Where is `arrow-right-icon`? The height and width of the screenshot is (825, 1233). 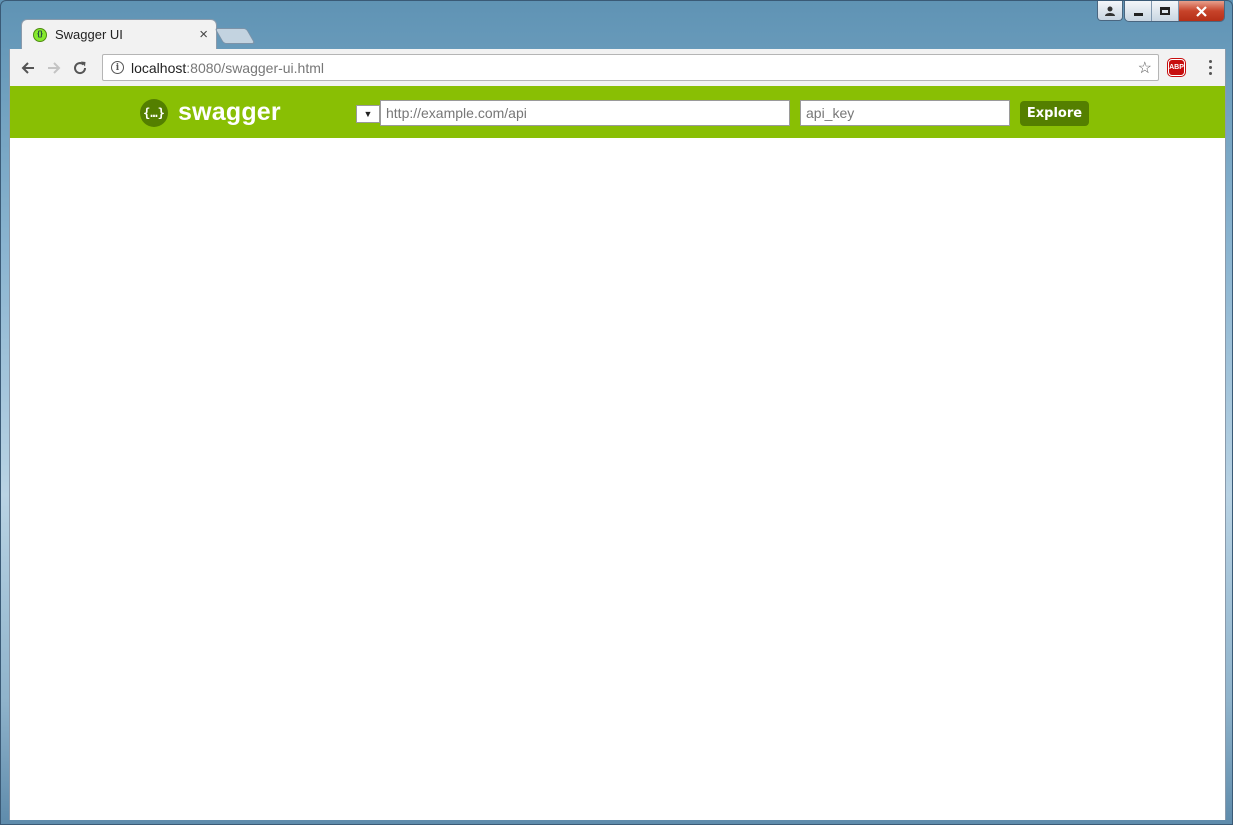
arrow-right-icon is located at coordinates (54, 67).